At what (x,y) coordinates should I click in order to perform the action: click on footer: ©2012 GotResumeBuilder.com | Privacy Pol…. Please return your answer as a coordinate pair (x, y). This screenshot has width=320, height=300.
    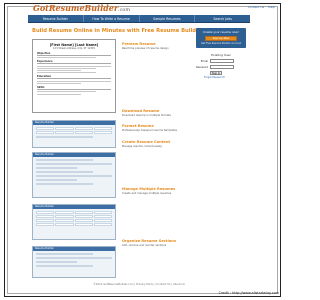
    Looking at the image, I should click on (139, 284).